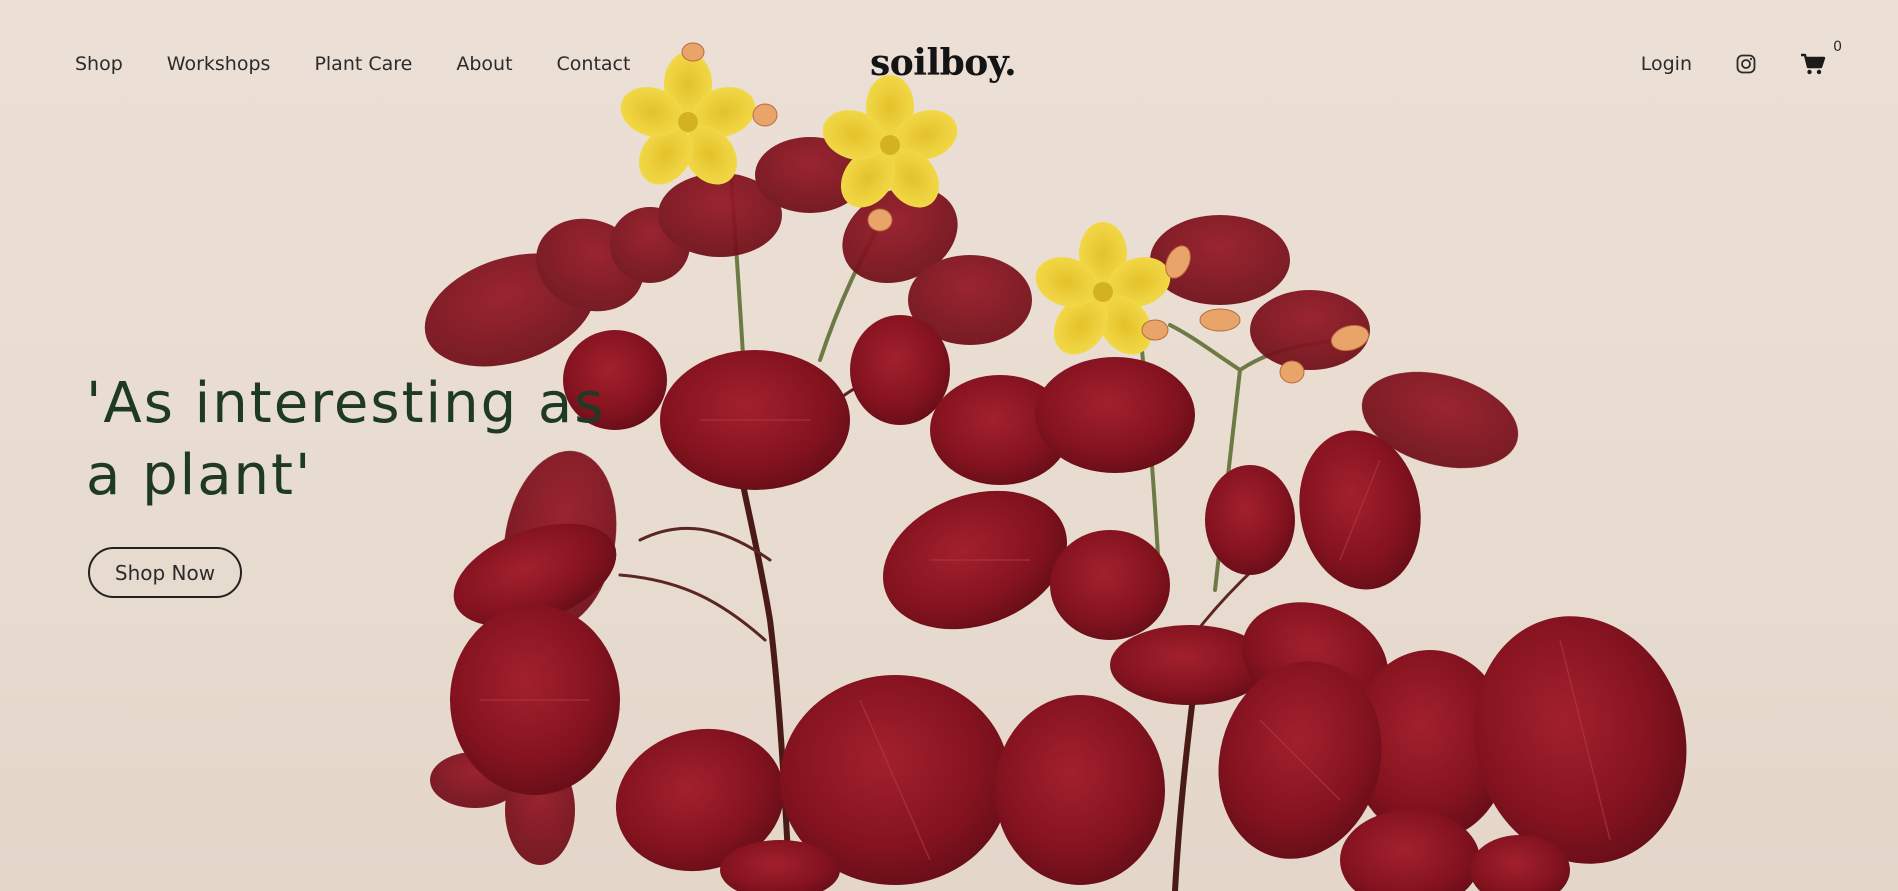 The image size is (1898, 891). I want to click on nav-item-plant-care: Plant Care, so click(363, 64).